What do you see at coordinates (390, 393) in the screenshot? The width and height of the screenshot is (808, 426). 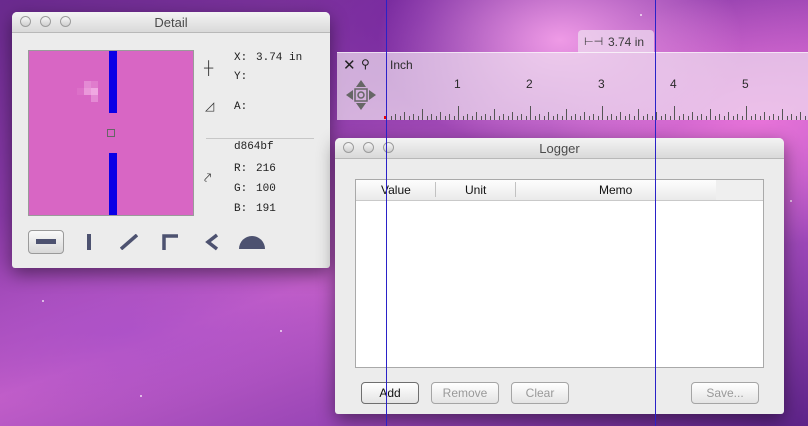 I see `add-button: Add` at bounding box center [390, 393].